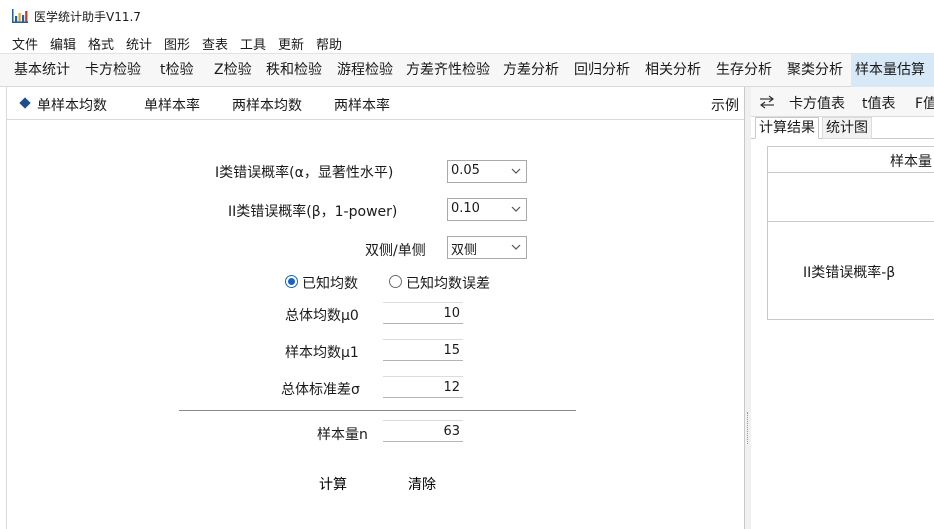 Image resolution: width=934 pixels, height=529 pixels. I want to click on table-row, so click(851, 197).